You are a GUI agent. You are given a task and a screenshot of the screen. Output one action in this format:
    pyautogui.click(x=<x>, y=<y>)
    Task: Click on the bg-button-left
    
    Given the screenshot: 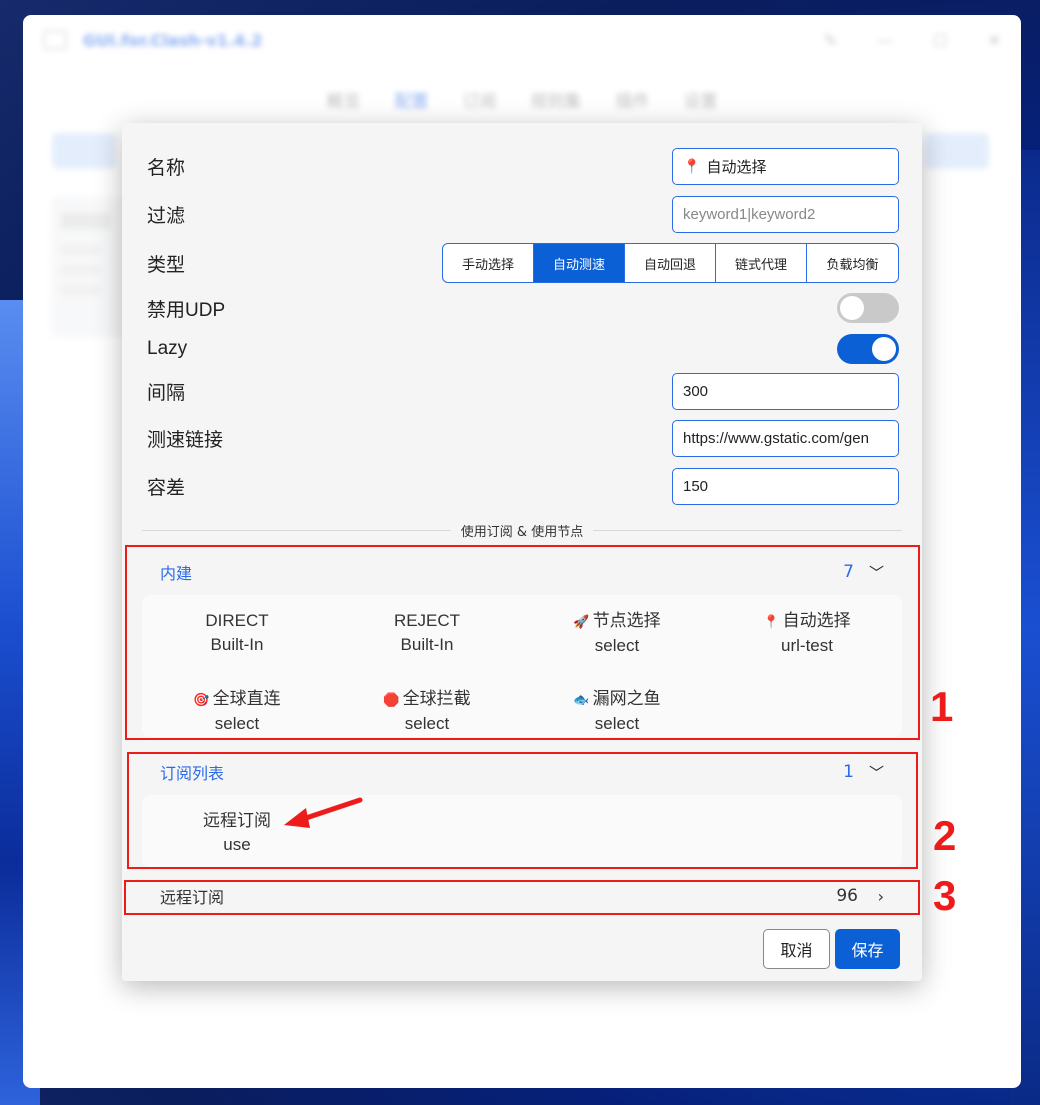 What is the action you would take?
    pyautogui.click(x=84, y=151)
    